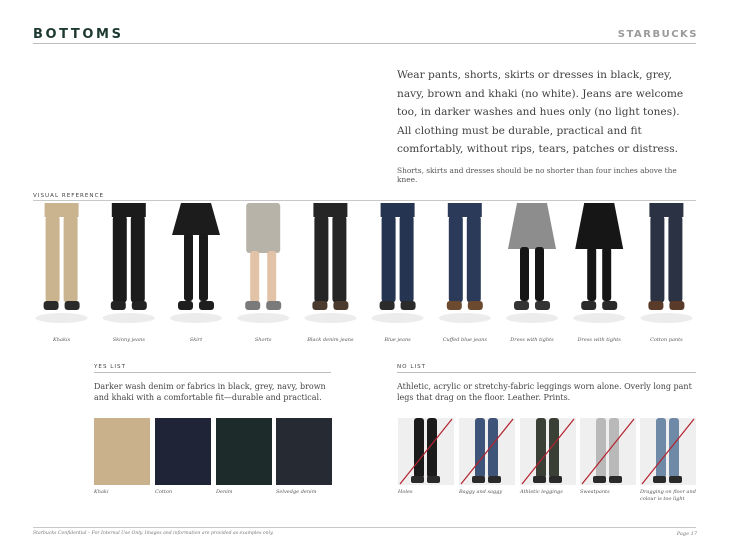 Image resolution: width=730 pixels, height=557 pixels. Describe the element at coordinates (224, 492) in the screenshot. I see `swatch-caption: Denim` at that location.